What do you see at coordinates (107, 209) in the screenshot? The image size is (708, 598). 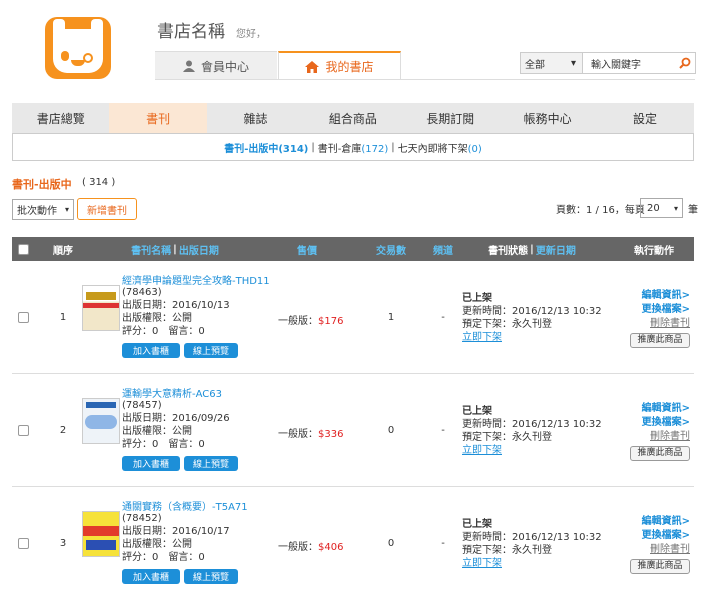 I see `add-book-button: 新增書刊` at bounding box center [107, 209].